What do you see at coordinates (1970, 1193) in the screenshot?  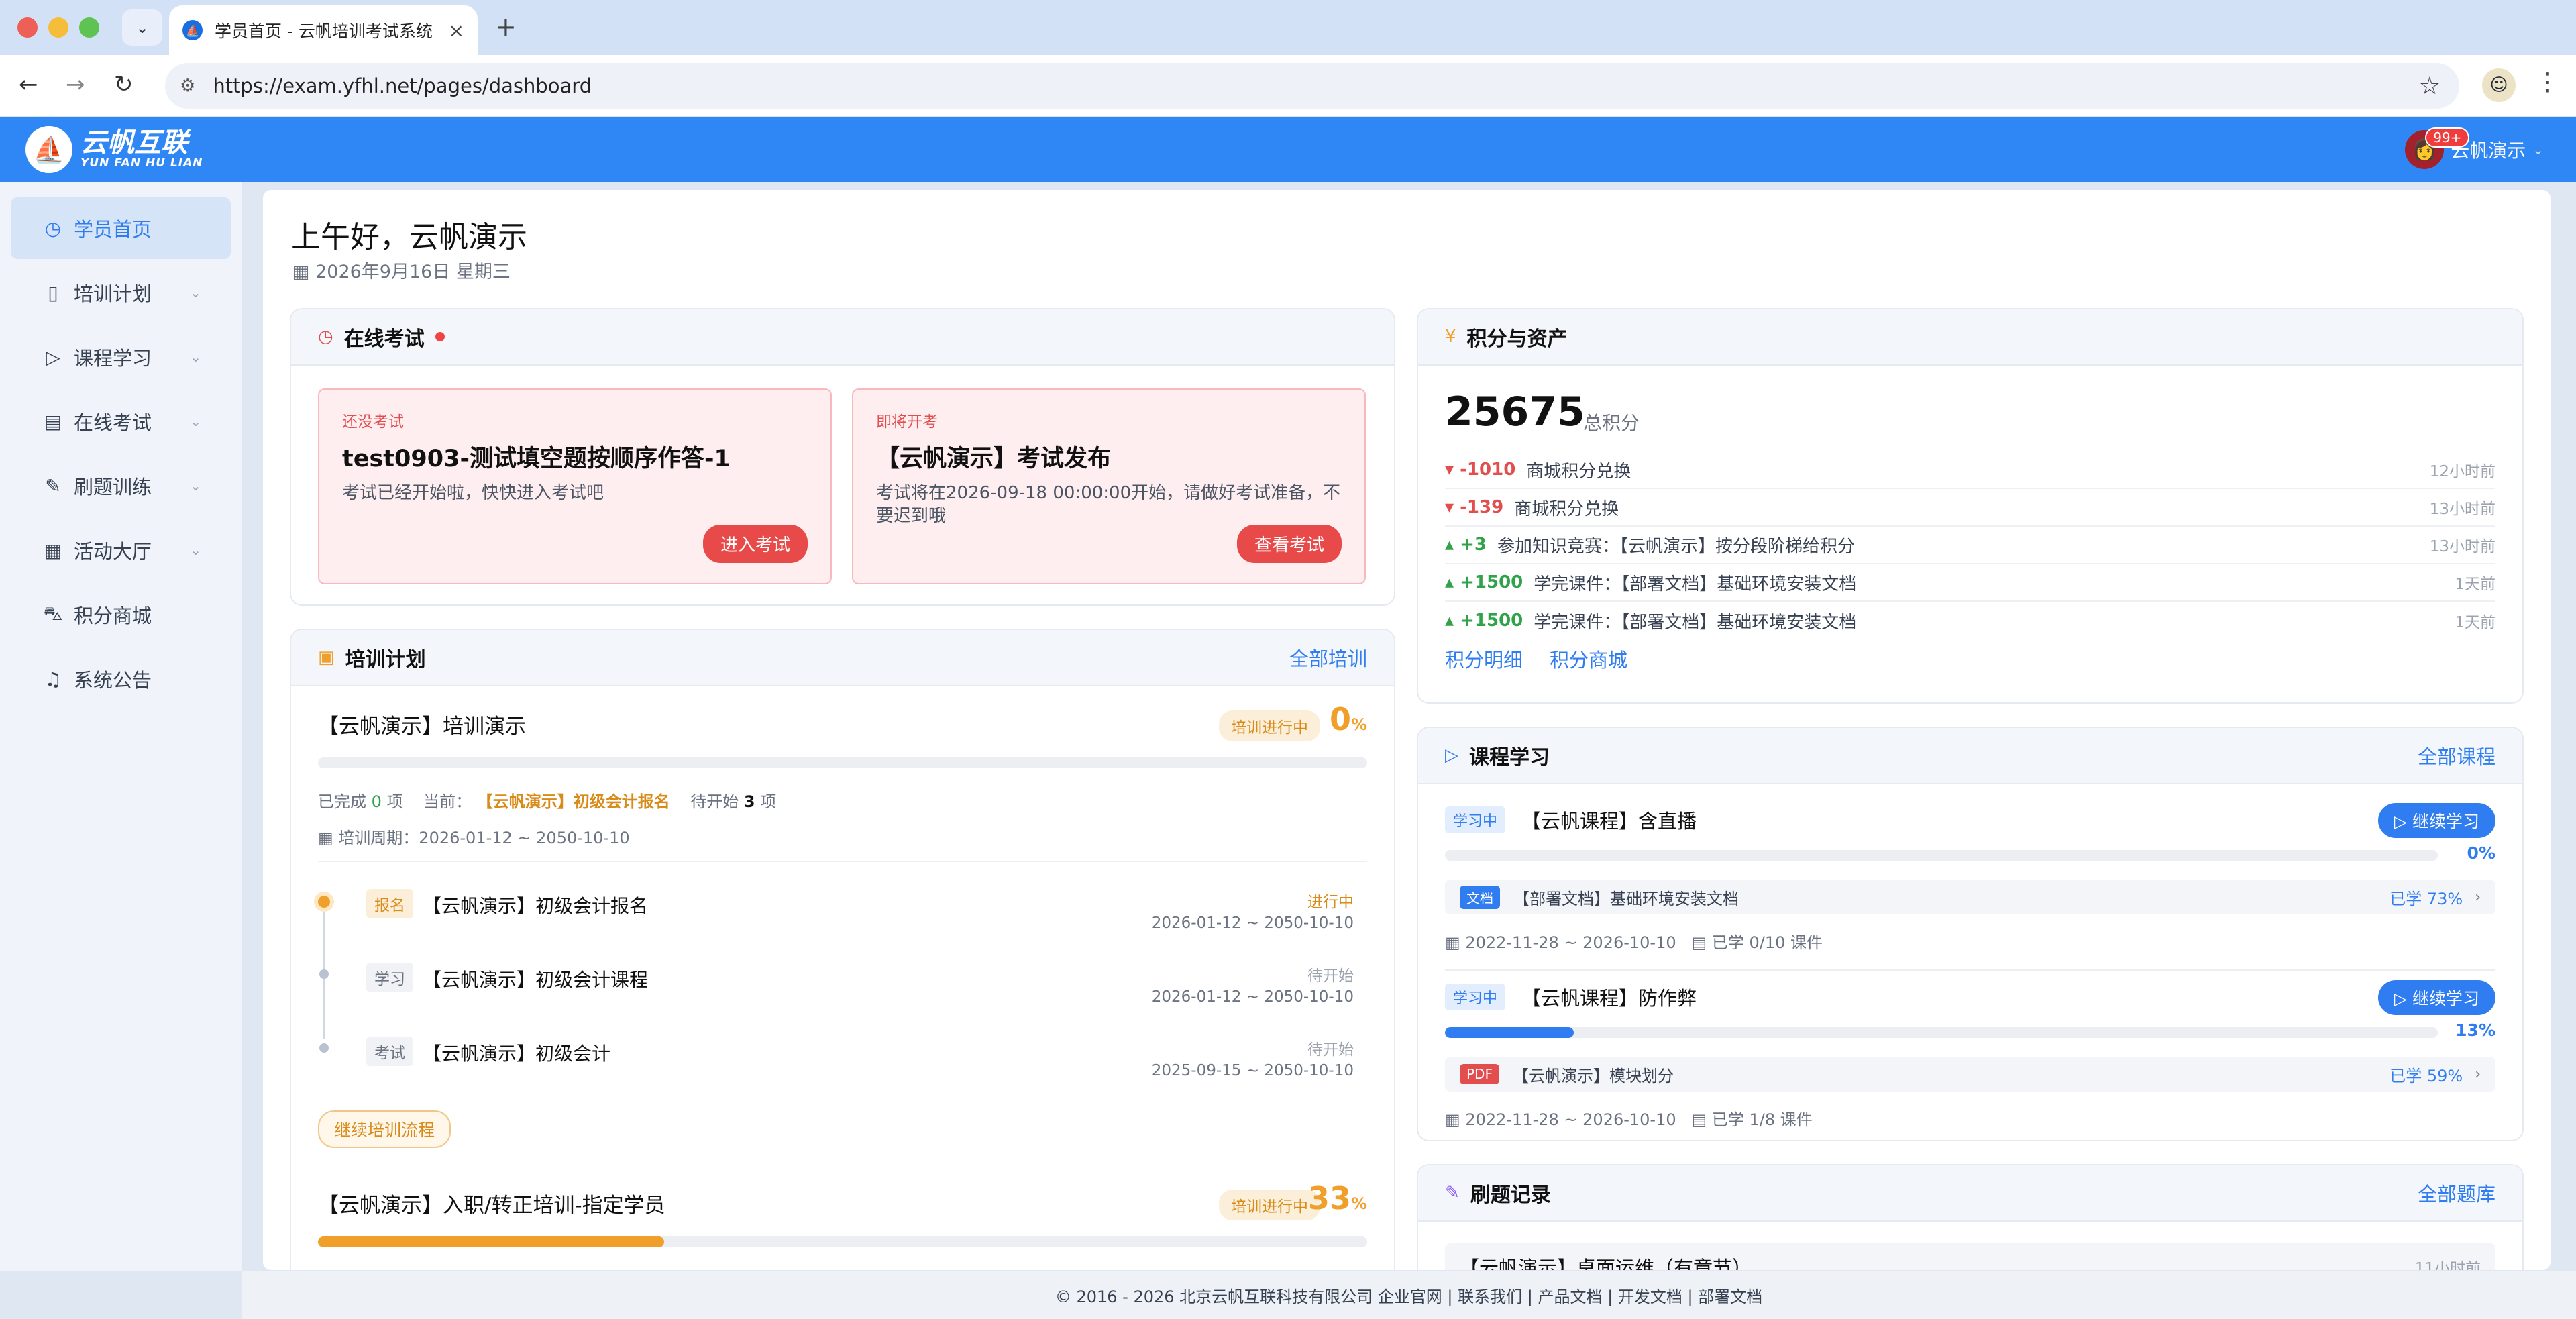 I see `card-header: ✎ 刷题记录 全部题库` at bounding box center [1970, 1193].